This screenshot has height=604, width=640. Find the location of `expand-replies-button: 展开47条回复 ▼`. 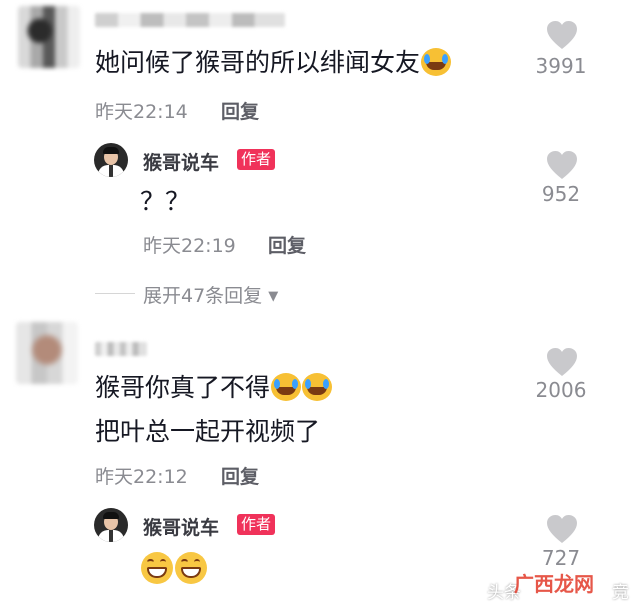

expand-replies-button: 展开47条回复 ▼ is located at coordinates (210, 294).